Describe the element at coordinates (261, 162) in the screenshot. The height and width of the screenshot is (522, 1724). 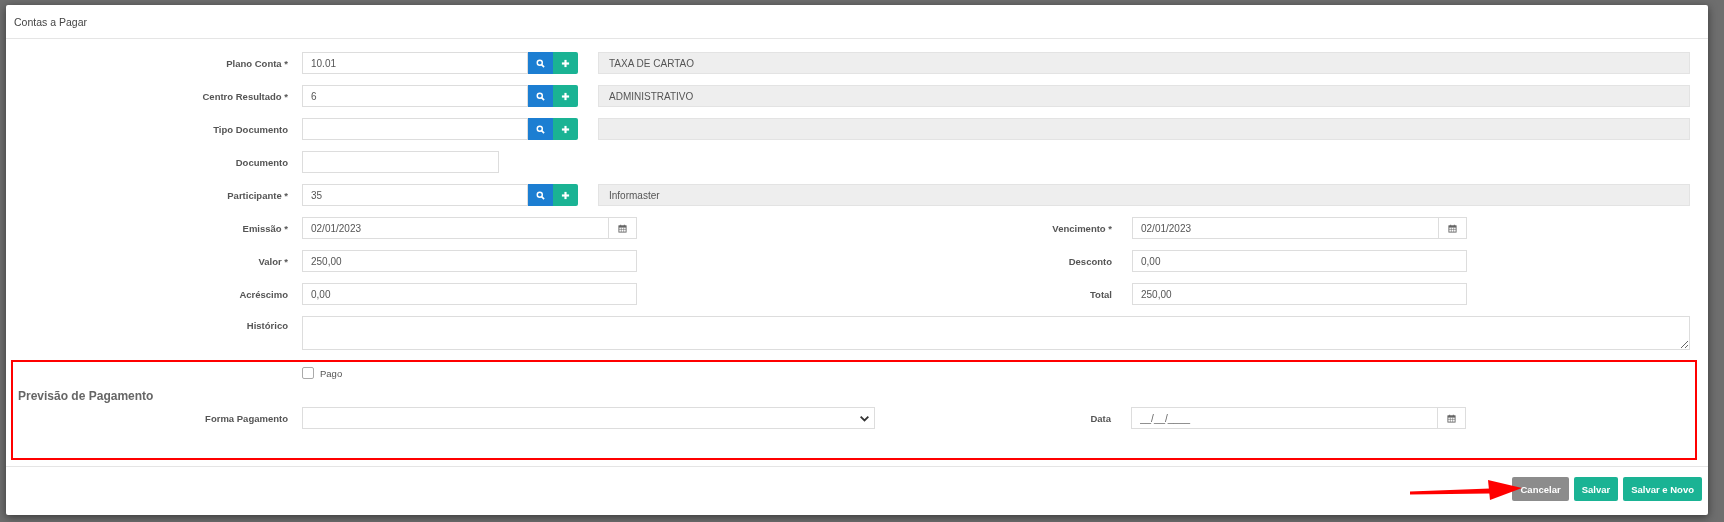
I see `field-label: Documento` at that location.